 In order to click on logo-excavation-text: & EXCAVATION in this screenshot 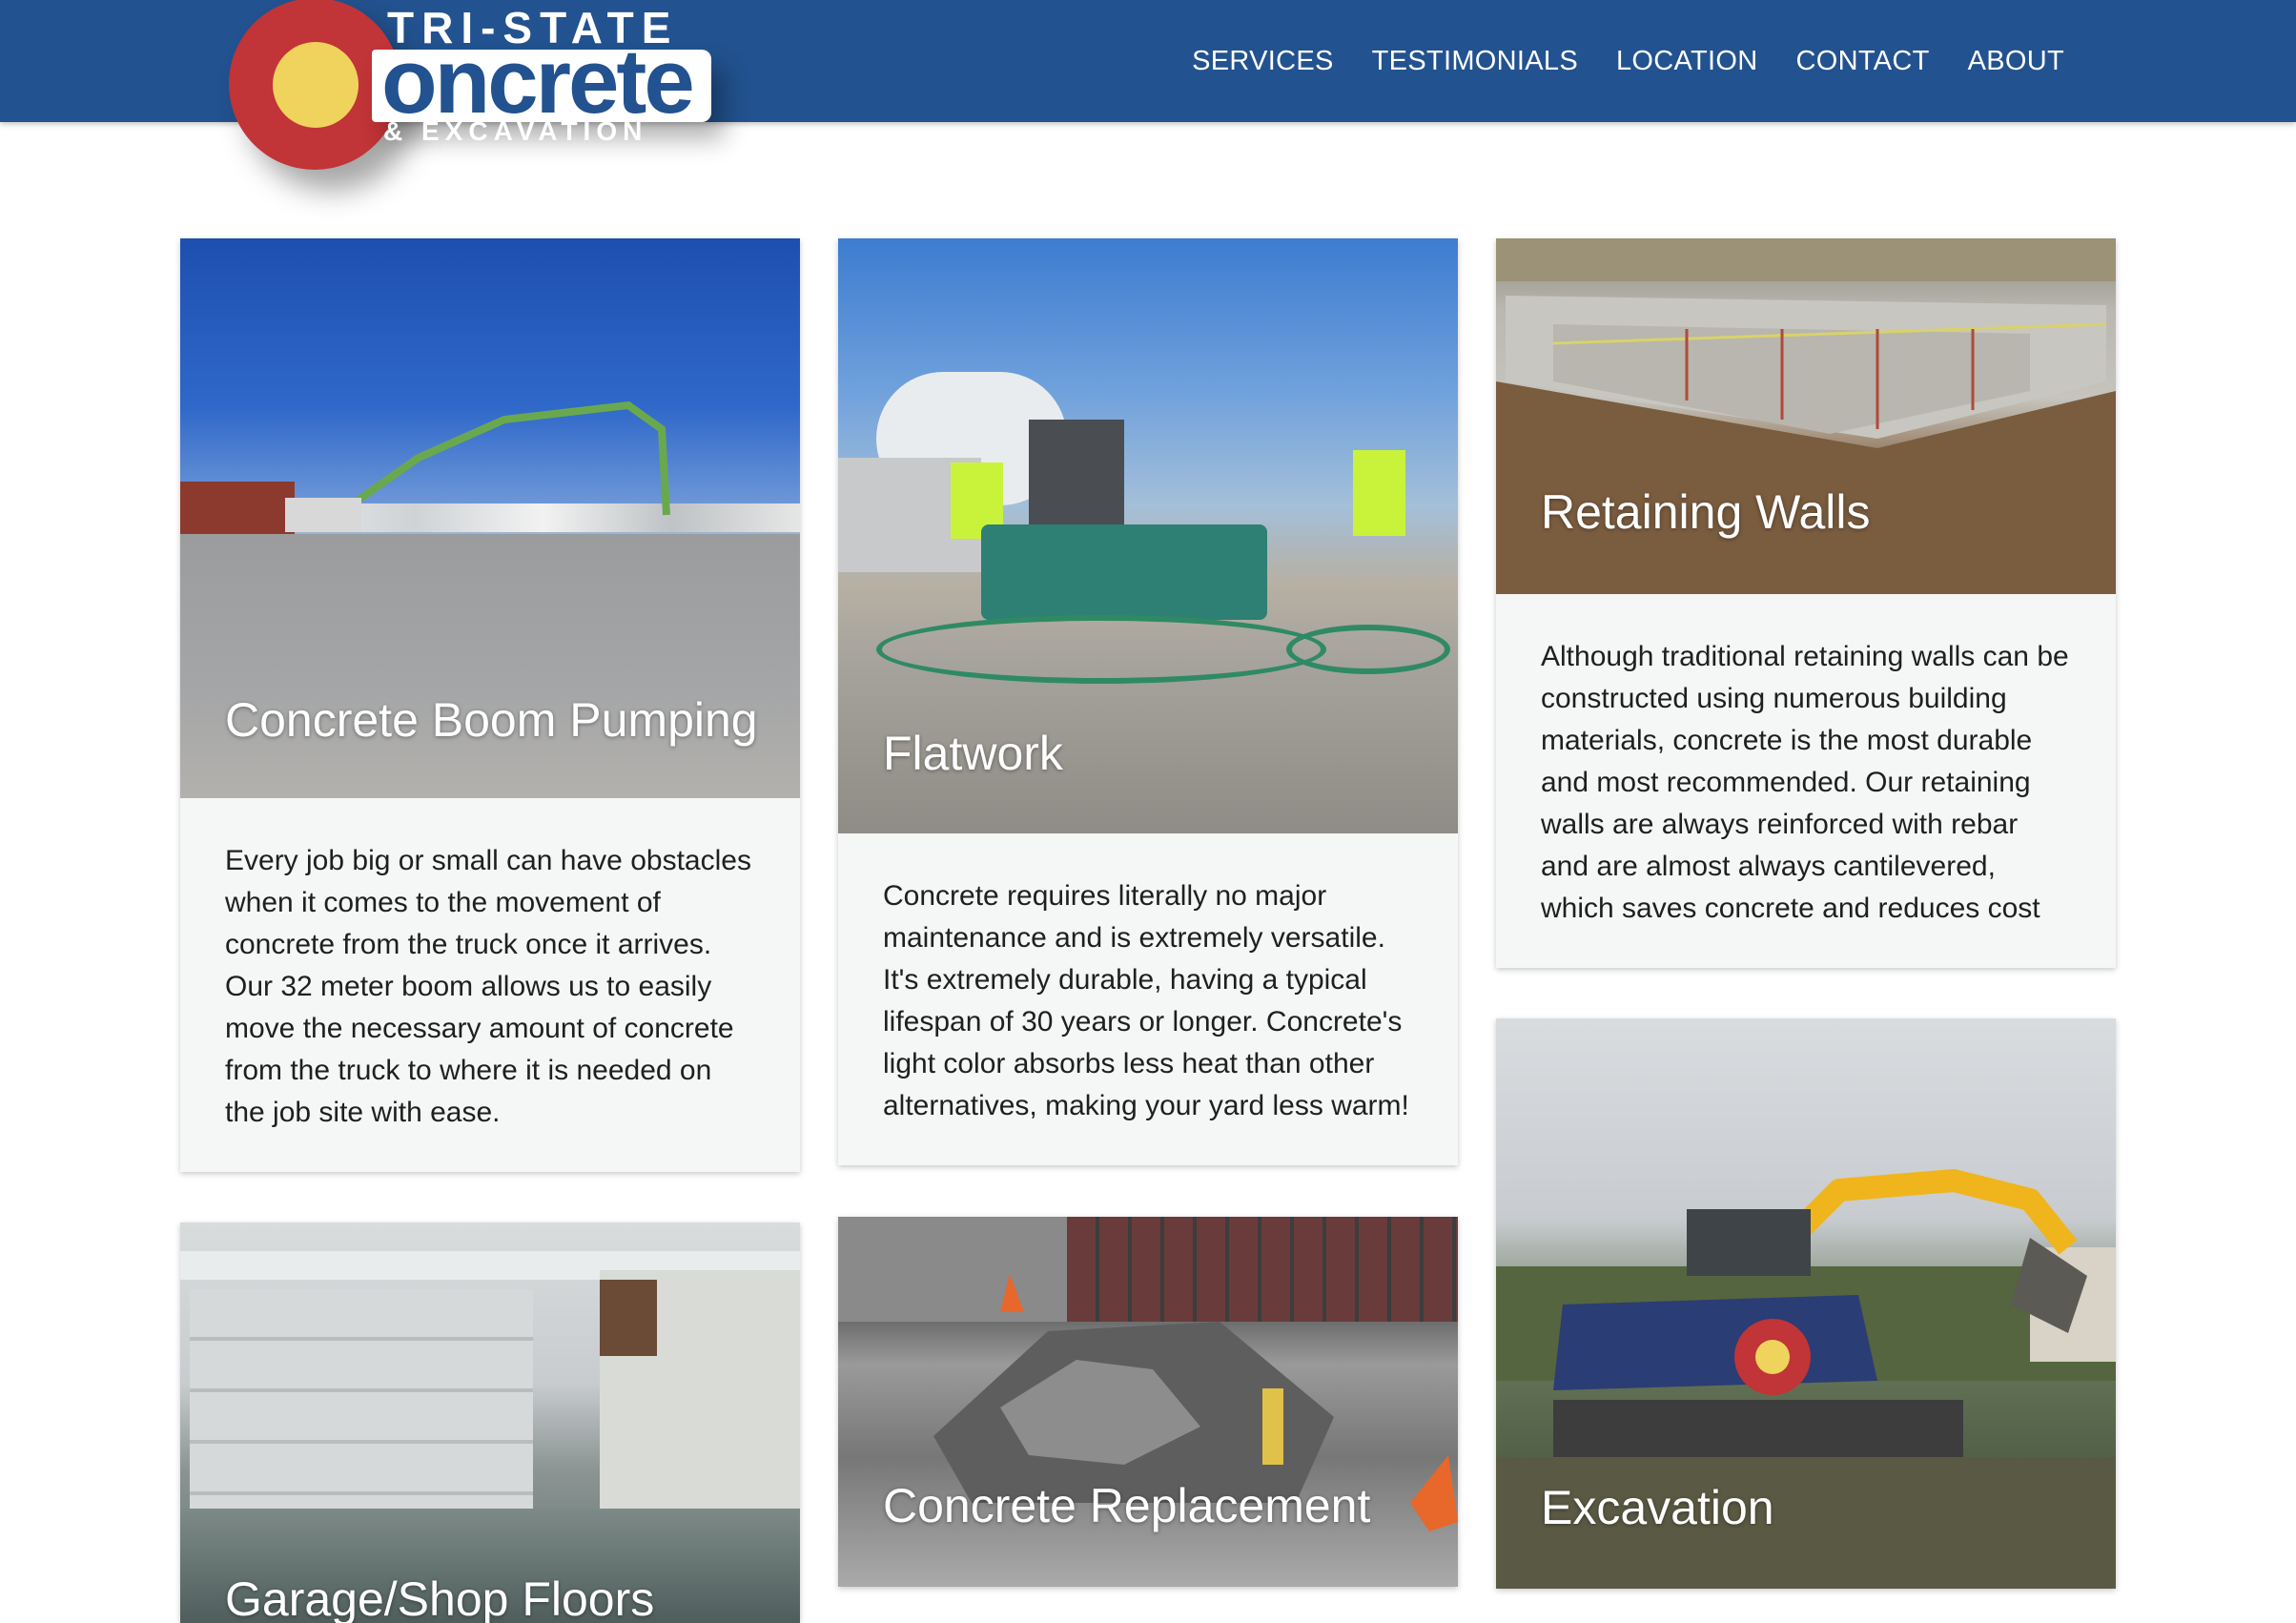, I will do `click(515, 131)`.